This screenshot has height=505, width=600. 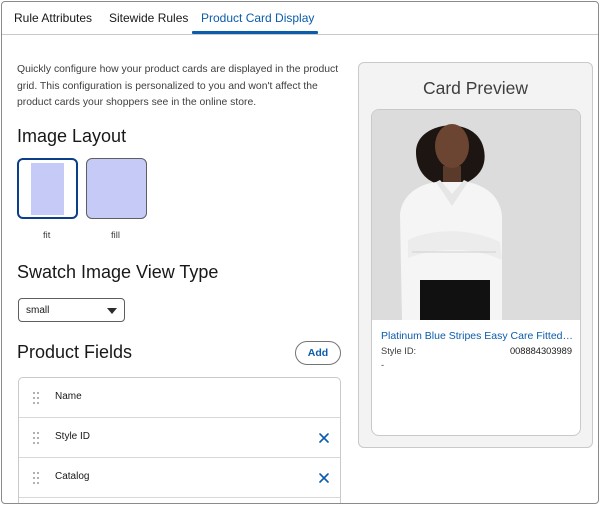 I want to click on field-name: Style ID, so click(x=73, y=436).